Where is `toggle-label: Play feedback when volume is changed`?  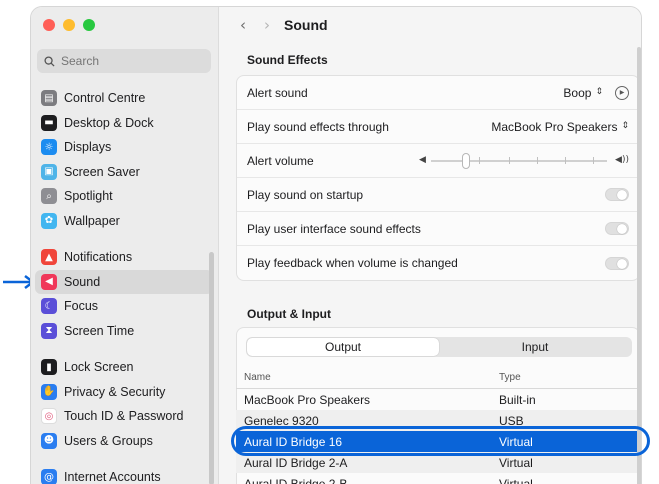 toggle-label: Play feedback when volume is changed is located at coordinates (352, 263).